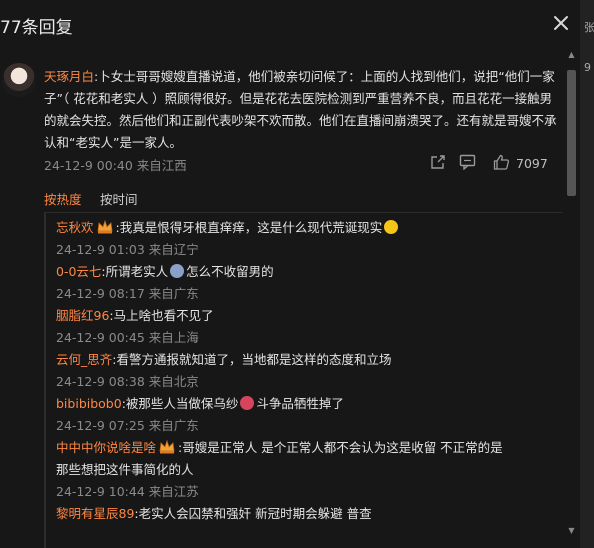 The width and height of the screenshot is (594, 548). I want to click on main-comment-meta: 24-12-9 00:40 来自江西, so click(115, 165).